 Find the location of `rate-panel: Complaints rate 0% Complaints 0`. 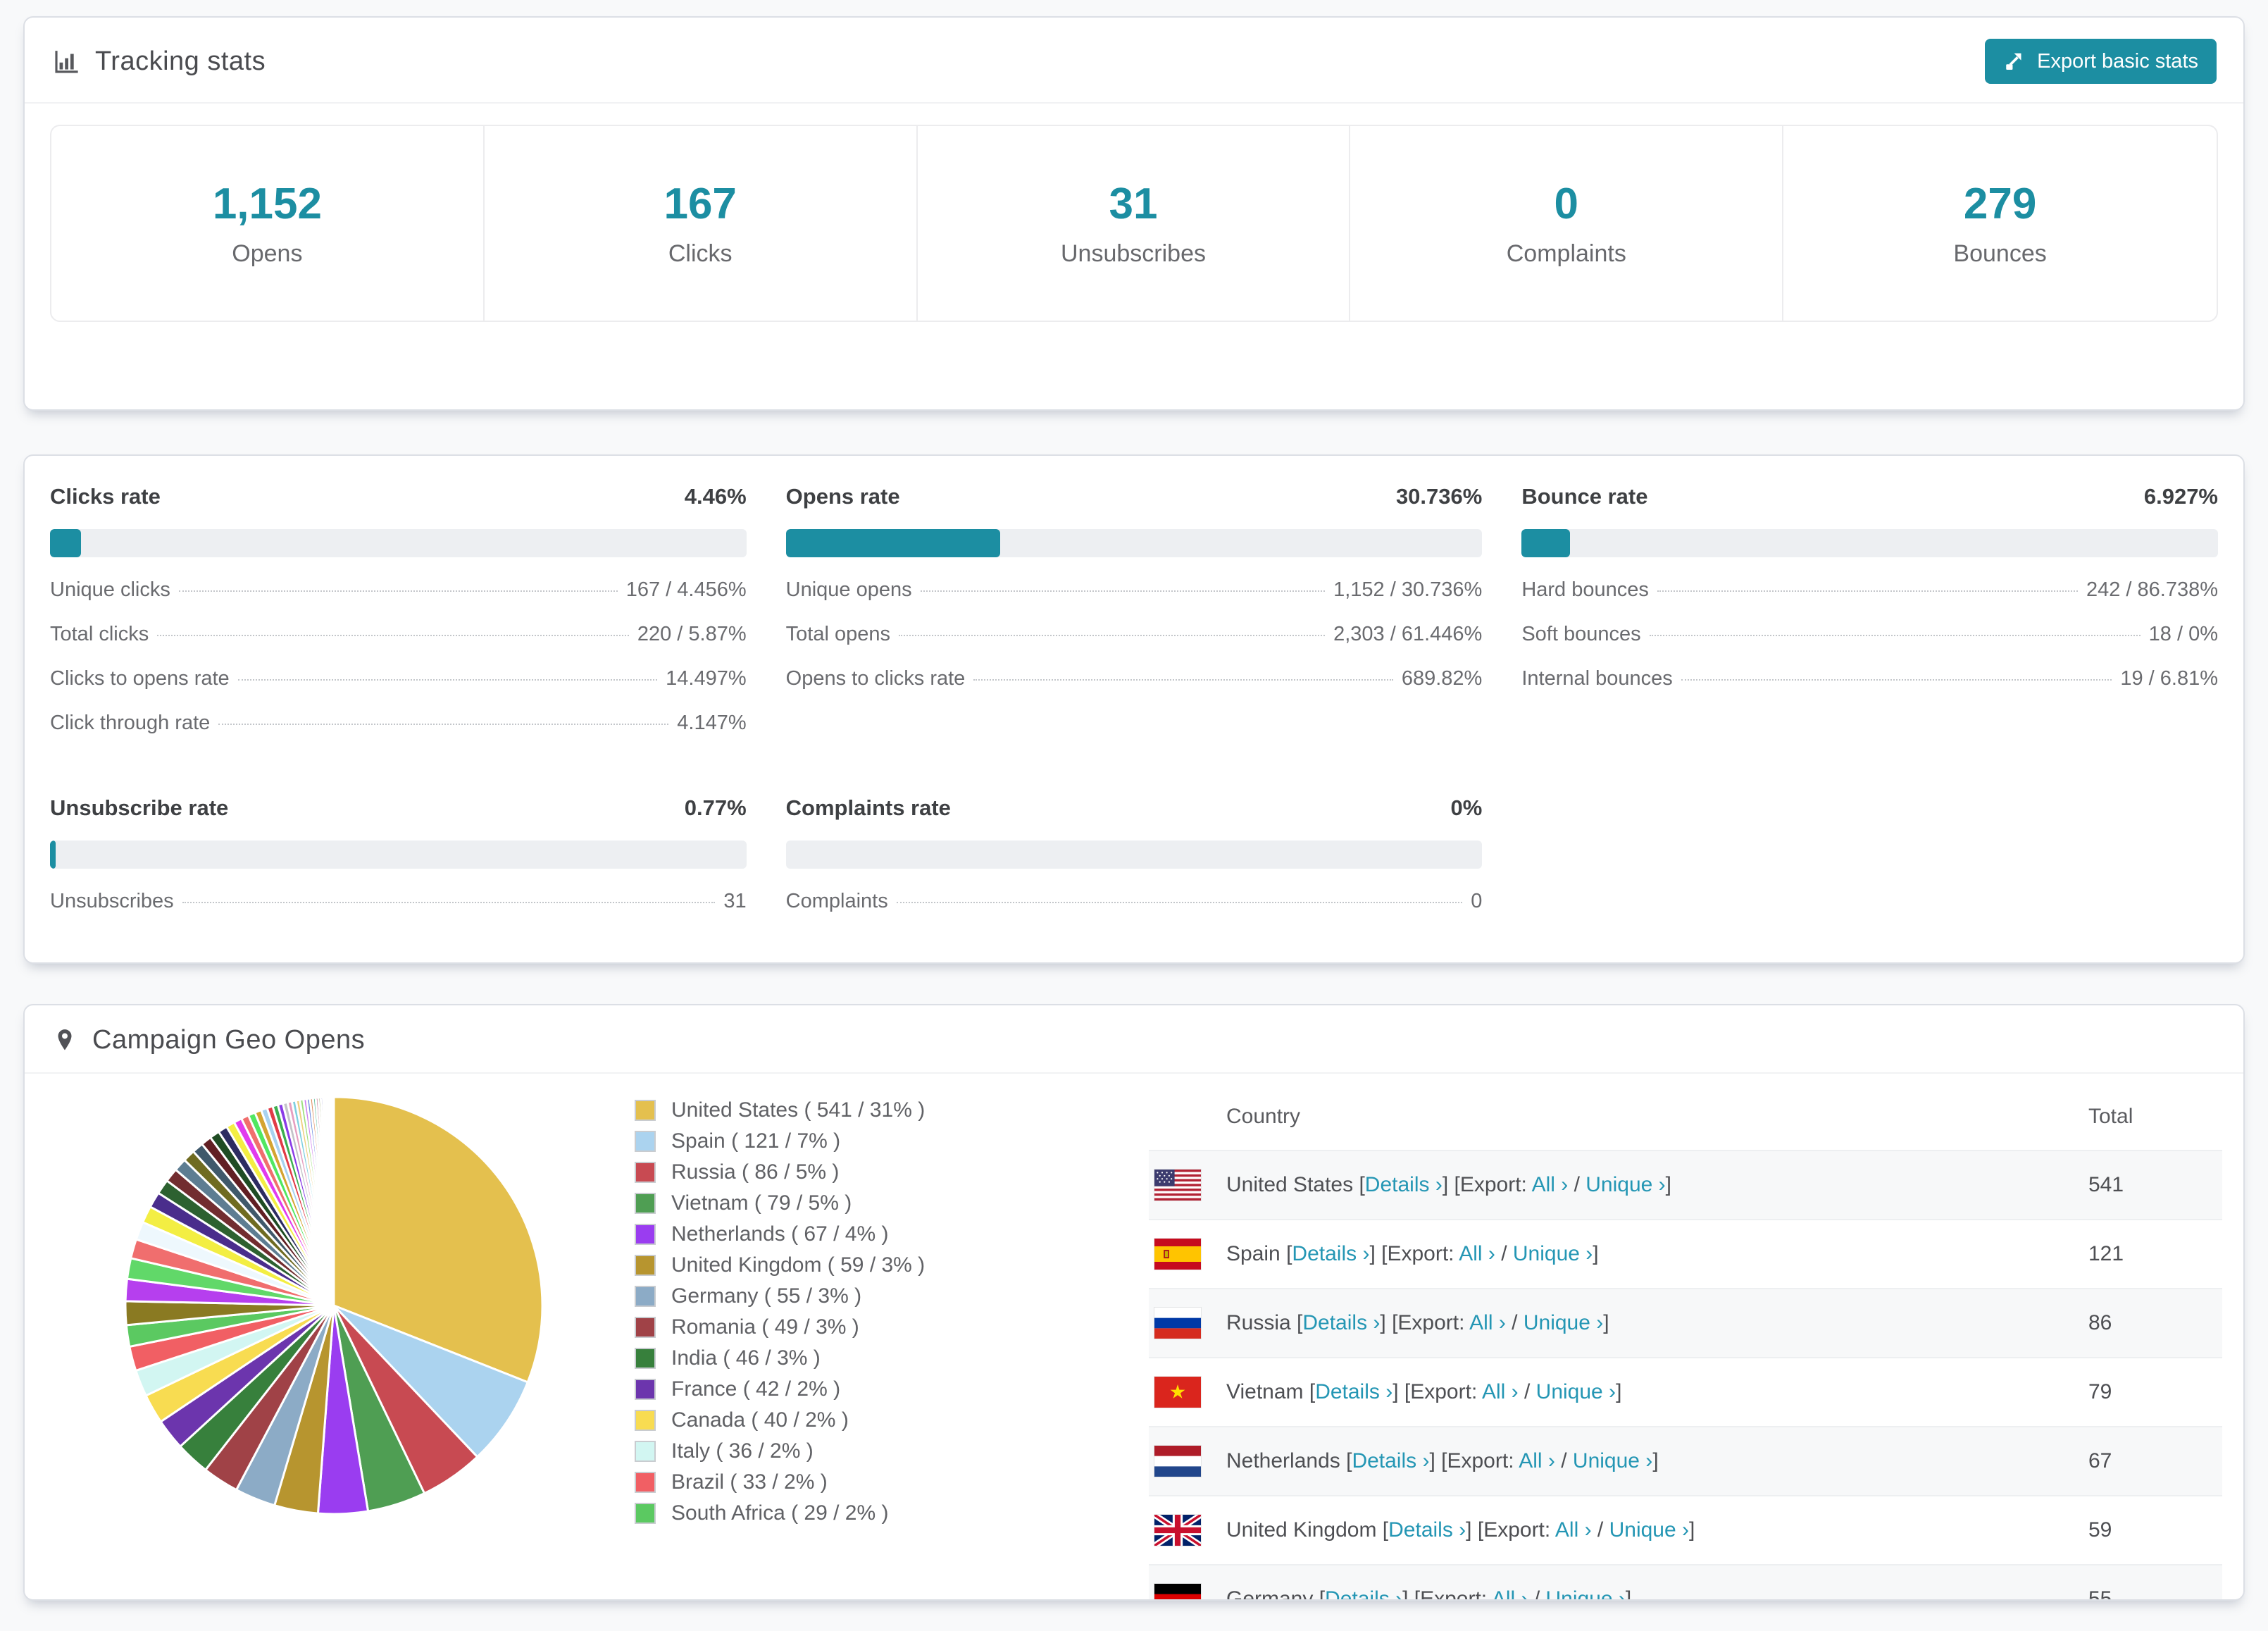

rate-panel: Complaints rate 0% Complaints 0 is located at coordinates (1134, 854).